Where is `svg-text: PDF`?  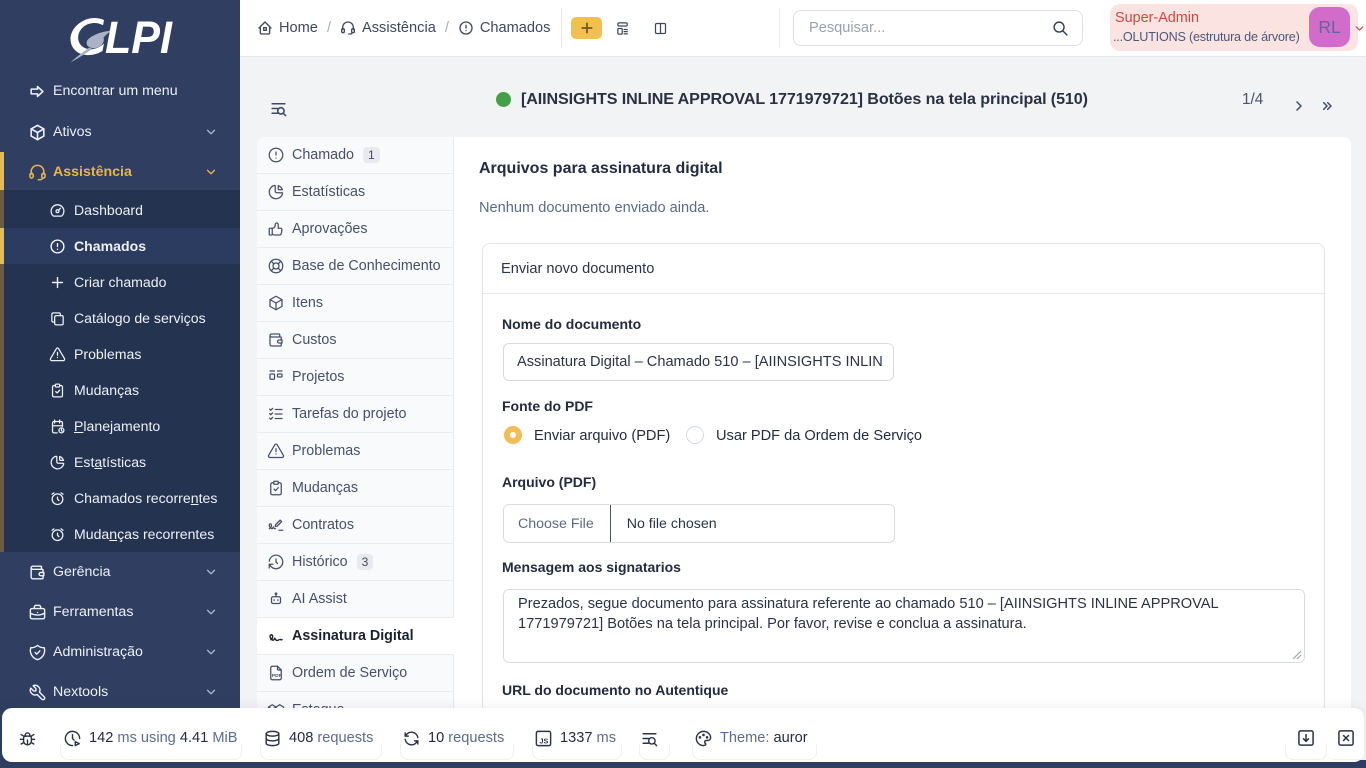
svg-text: PDF is located at coordinates (277, 676).